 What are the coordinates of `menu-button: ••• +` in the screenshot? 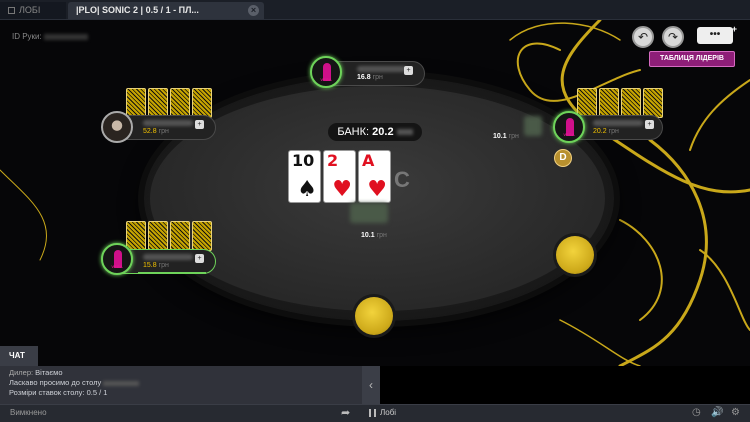 It's located at (717, 34).